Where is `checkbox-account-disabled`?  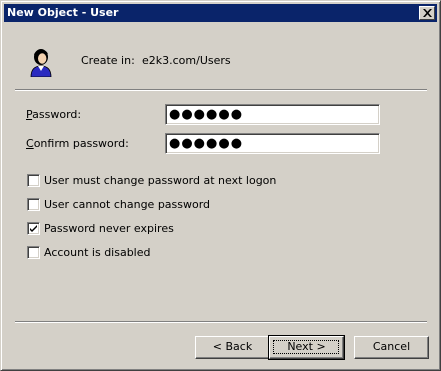
checkbox-account-disabled is located at coordinates (33, 252).